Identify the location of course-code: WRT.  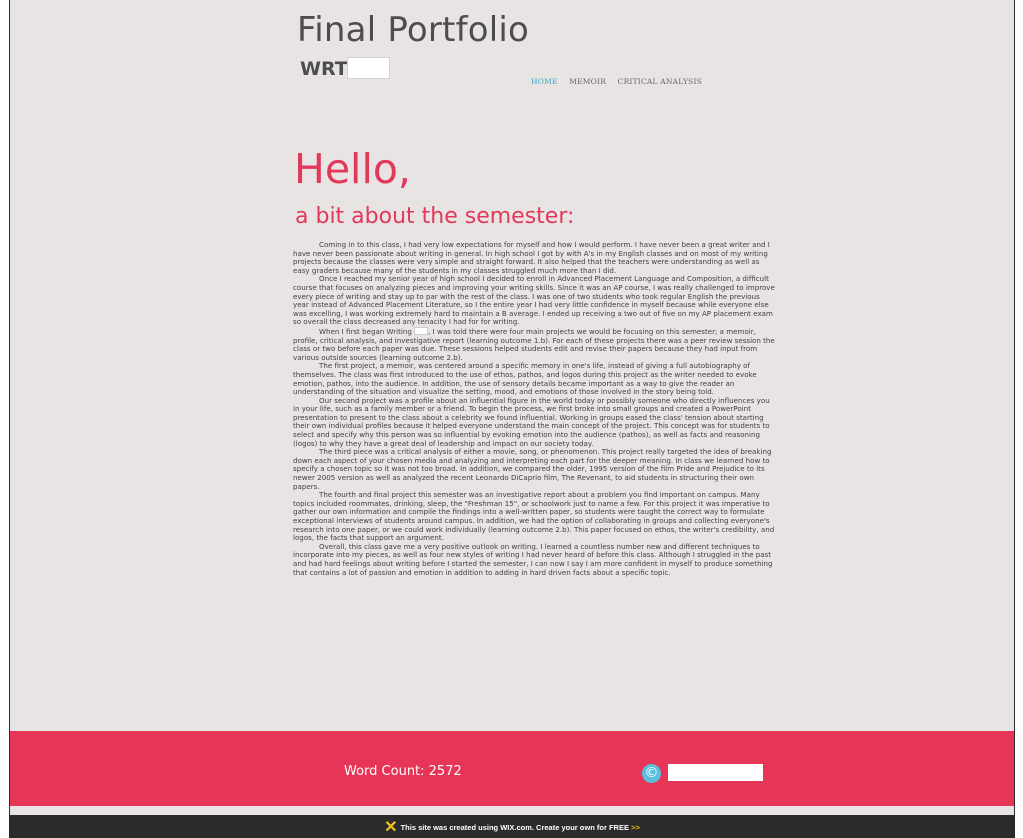
(324, 69).